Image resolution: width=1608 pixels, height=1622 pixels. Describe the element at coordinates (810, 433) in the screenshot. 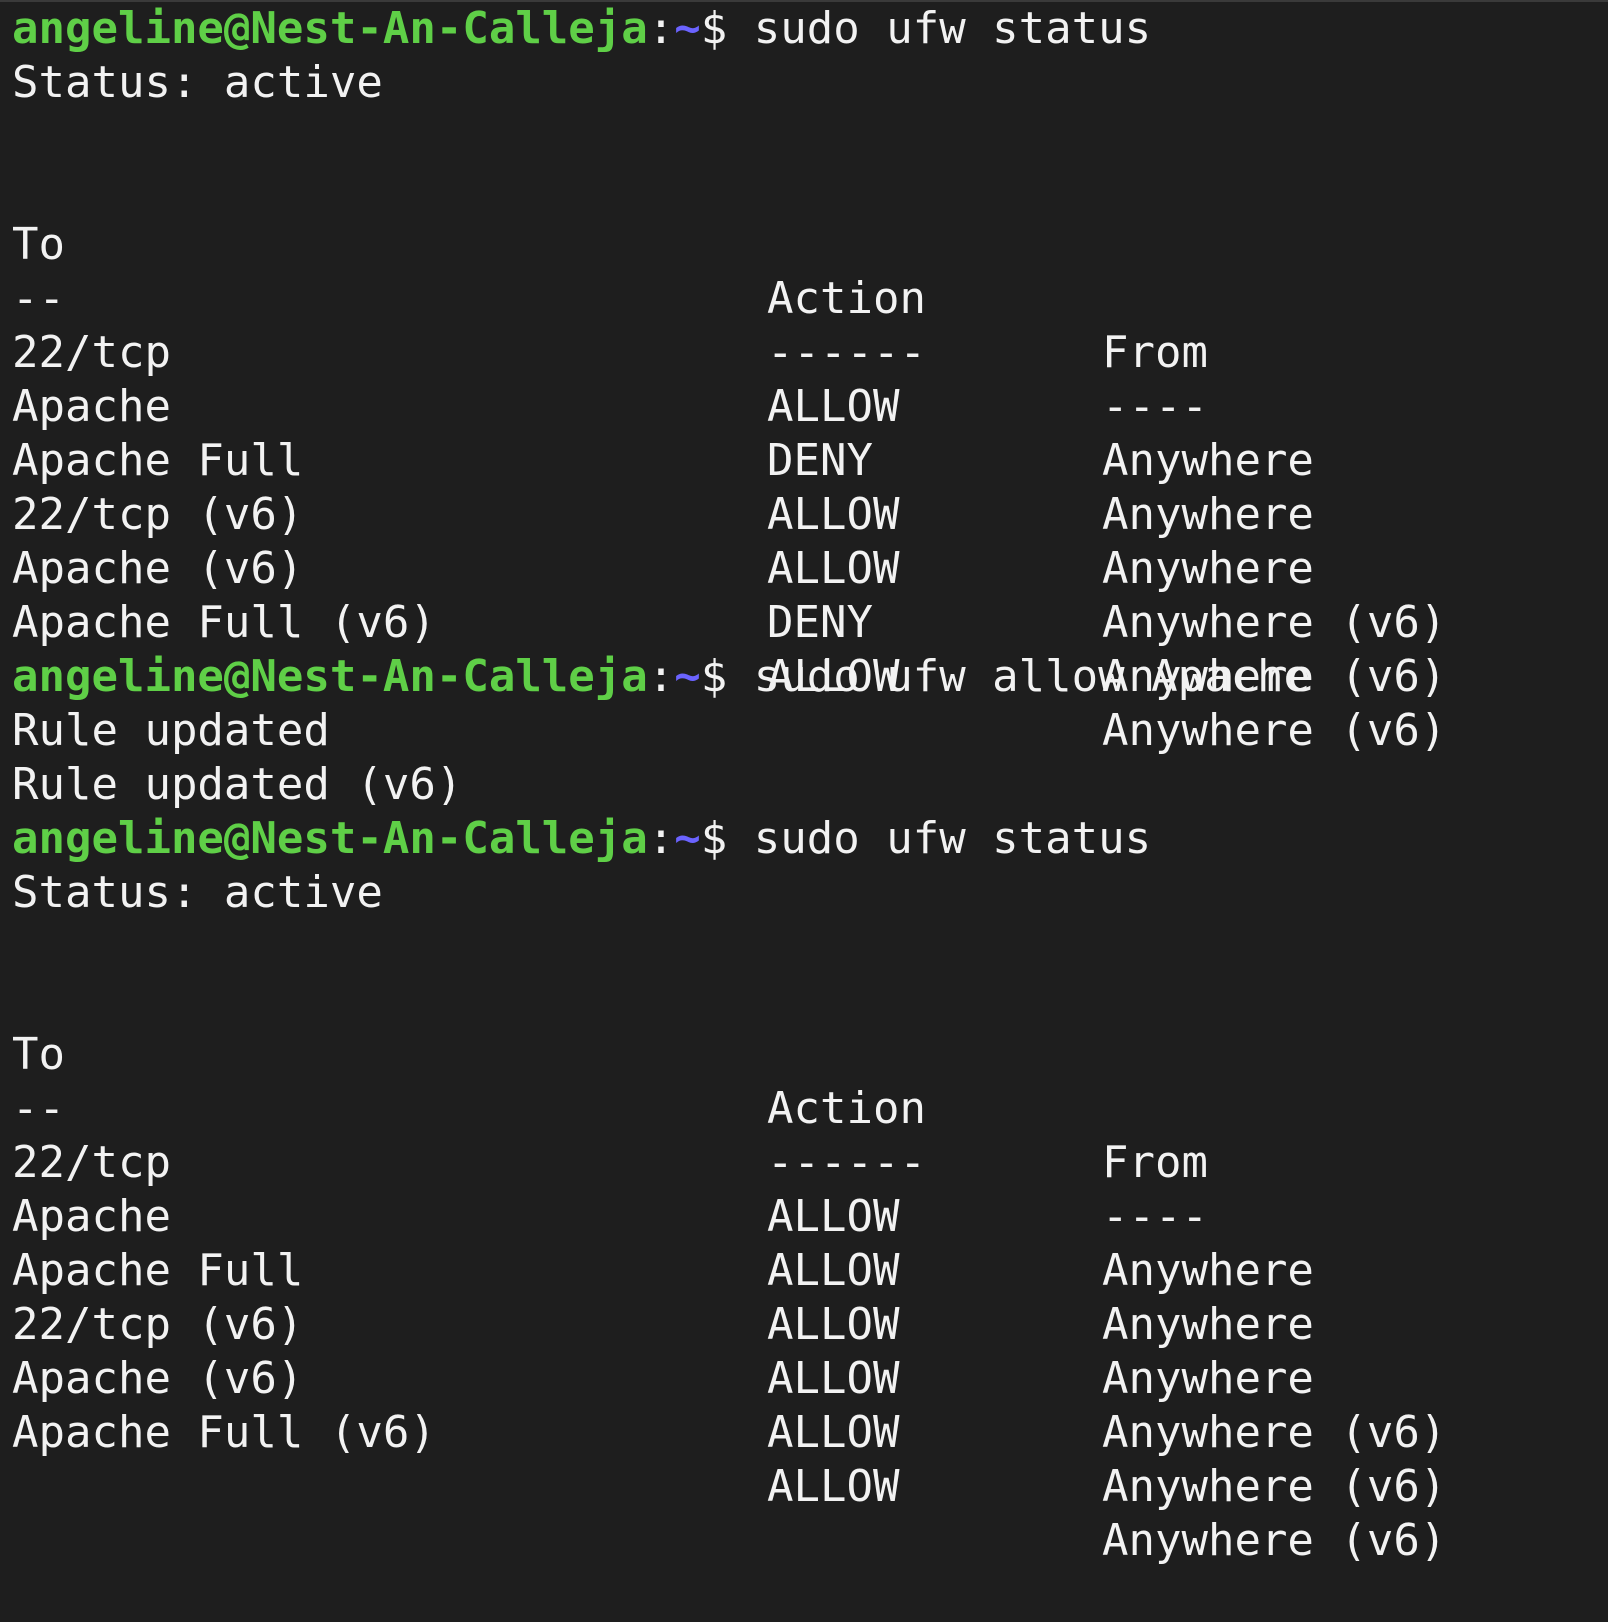

I see `table-row: Apache DENY Anywhere` at that location.